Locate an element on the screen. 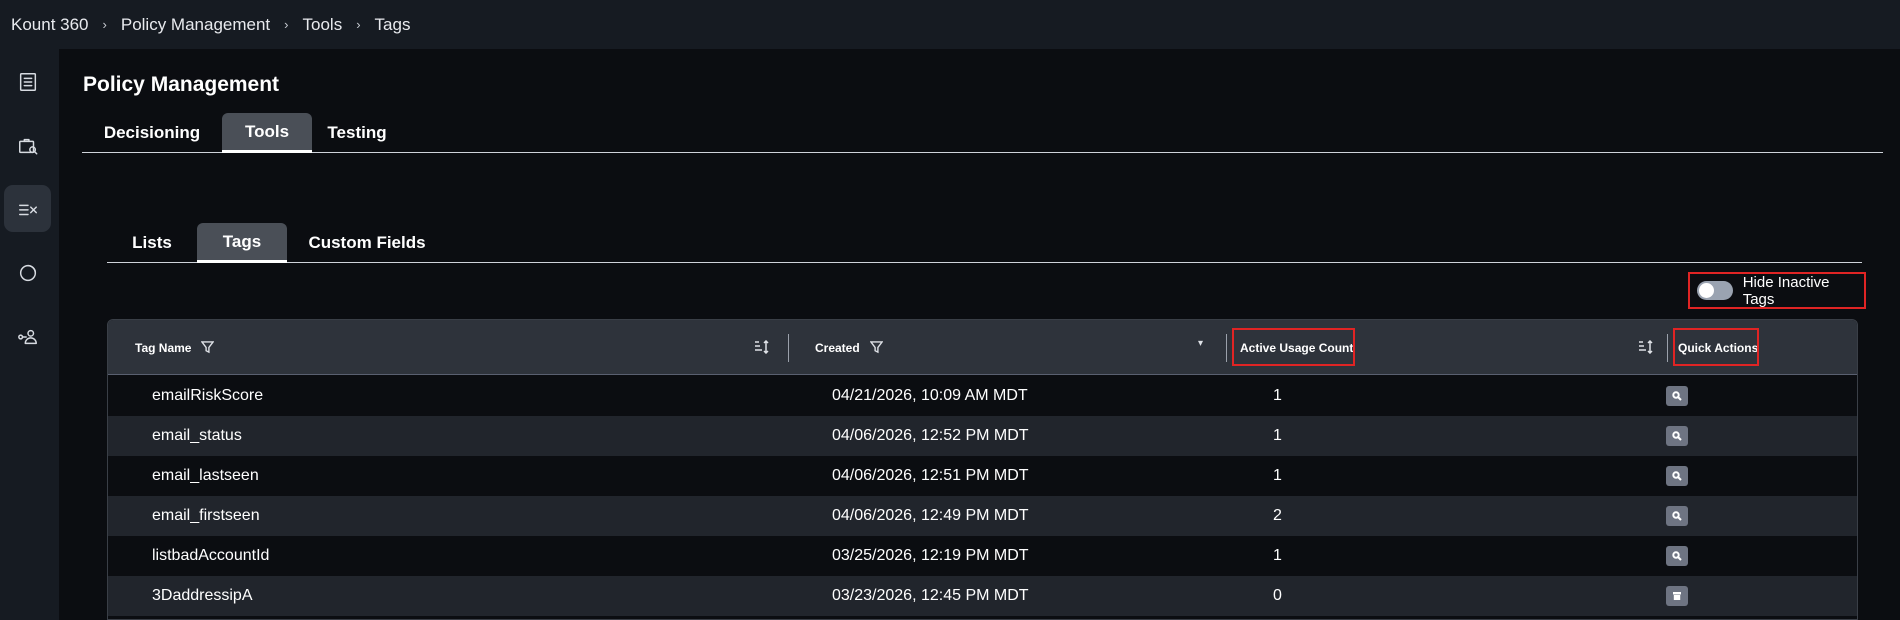 This screenshot has height=620, width=1900. tab-lists: Lists is located at coordinates (152, 243).